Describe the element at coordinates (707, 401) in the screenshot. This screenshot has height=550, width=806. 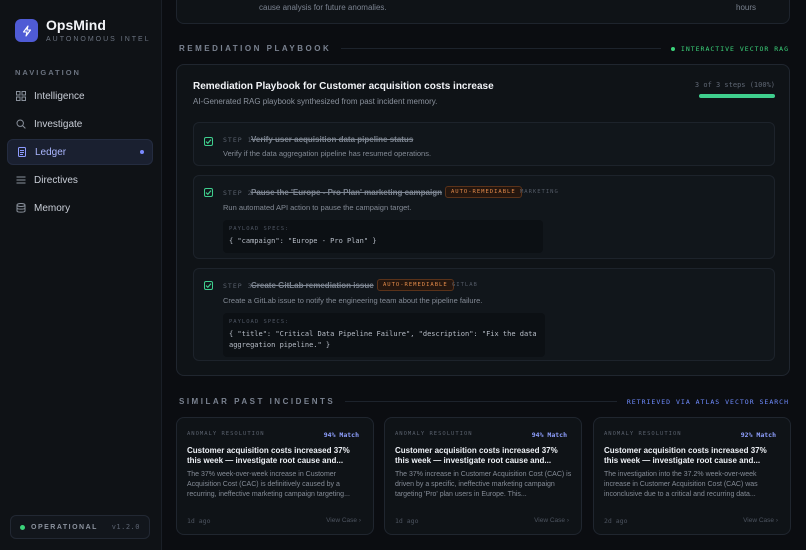
I see `section-tag: RETRIEVED VIA ATLAS VECTOR SEARCH` at that location.